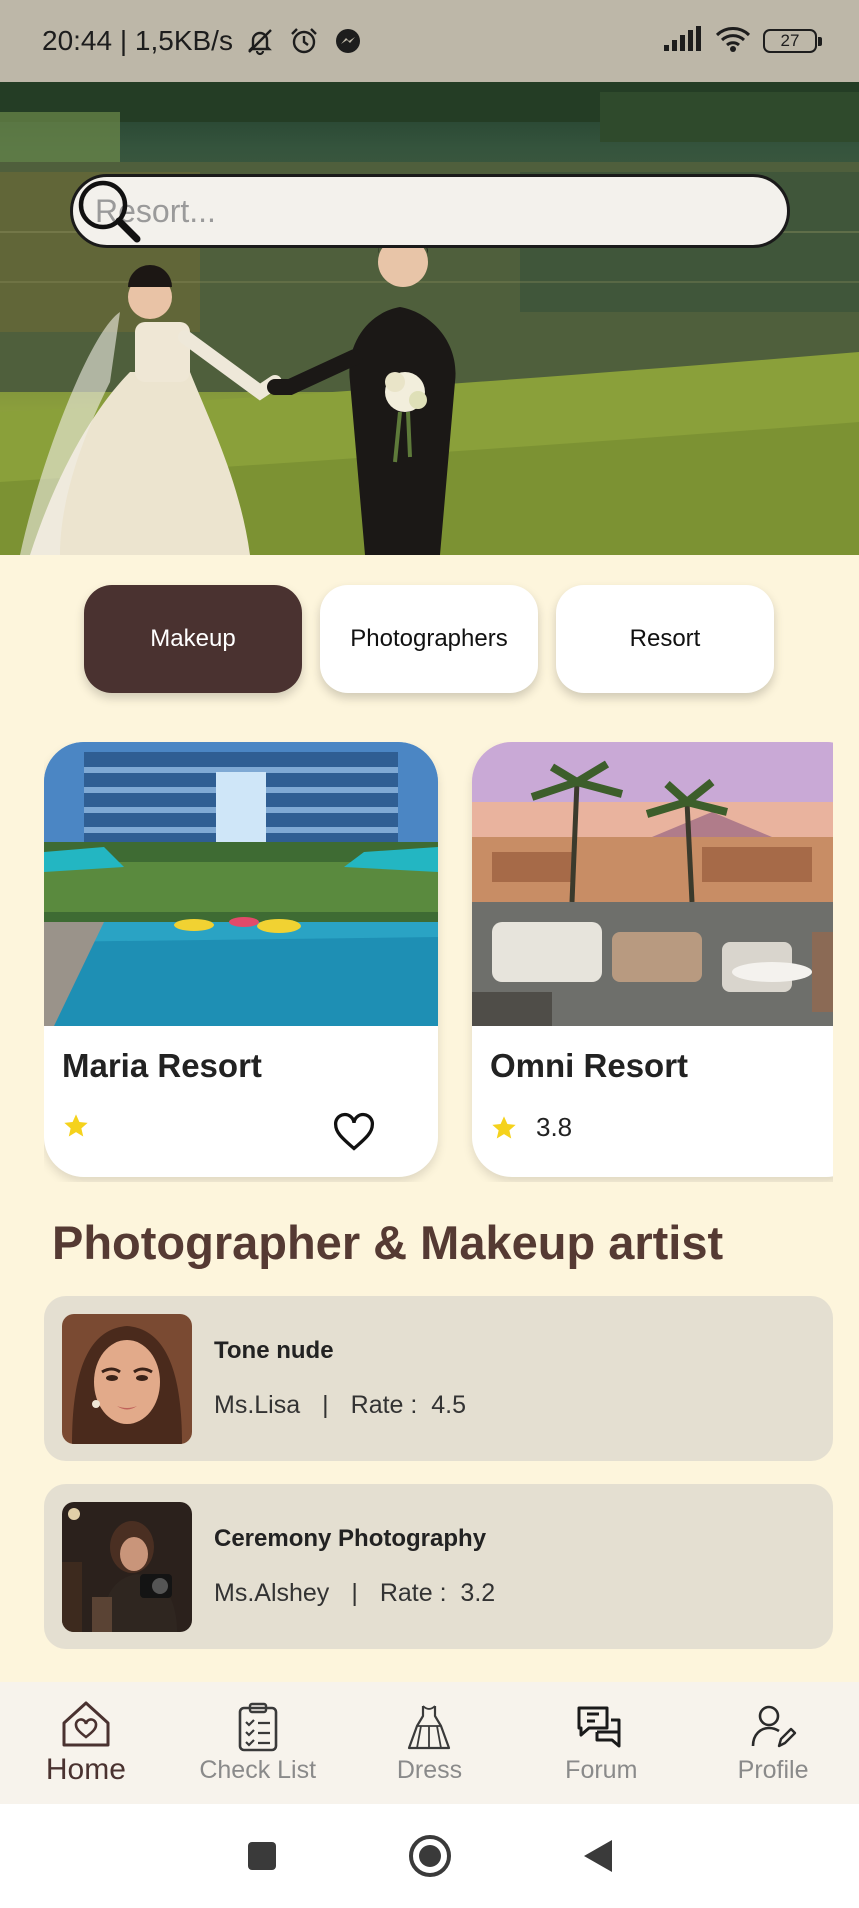  I want to click on category-tabs: Makeup Photographers Resort, so click(429, 639).